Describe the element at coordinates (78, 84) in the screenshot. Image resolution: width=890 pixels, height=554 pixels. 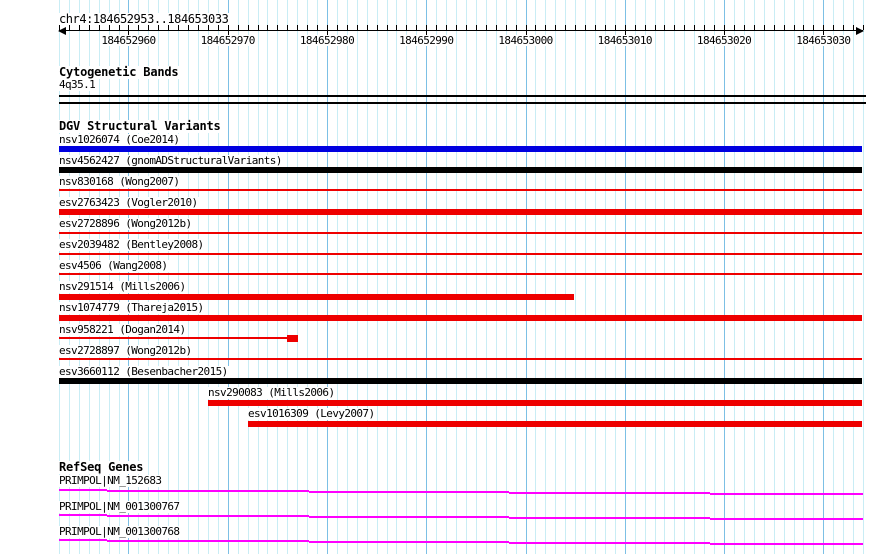
I see `cytoband-label: 4q35.1` at that location.